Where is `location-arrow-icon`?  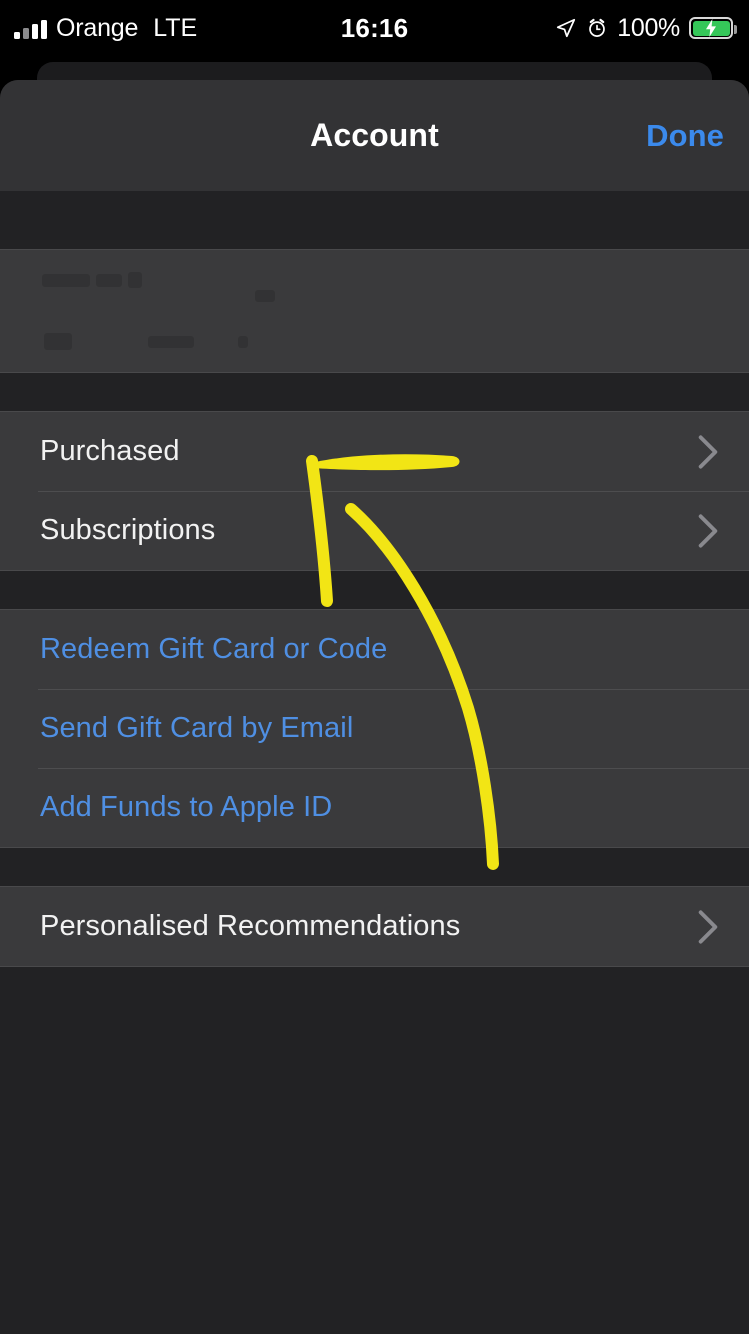
location-arrow-icon is located at coordinates (566, 28).